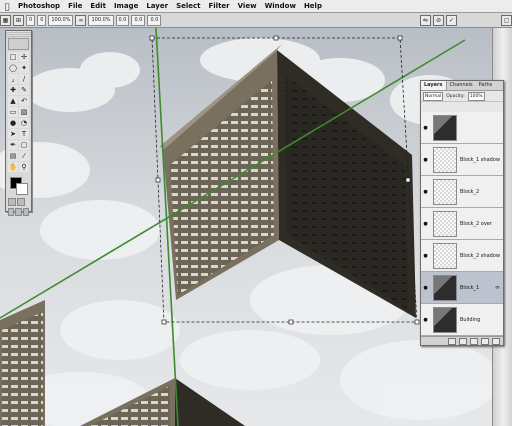  What do you see at coordinates (455, 96) in the screenshot?
I see `opacity-label: Opacity:` at bounding box center [455, 96].